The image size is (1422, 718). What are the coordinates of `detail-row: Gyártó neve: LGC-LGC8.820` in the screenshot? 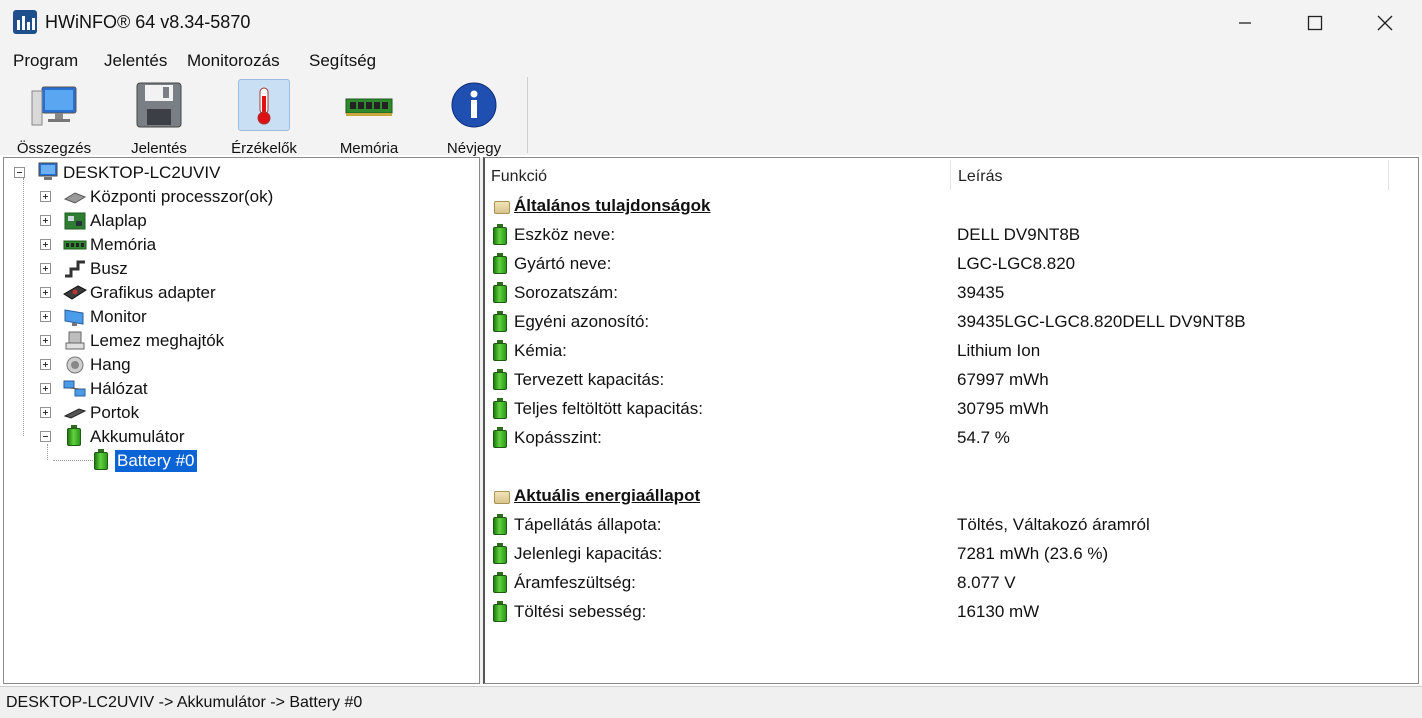 It's located at (952, 263).